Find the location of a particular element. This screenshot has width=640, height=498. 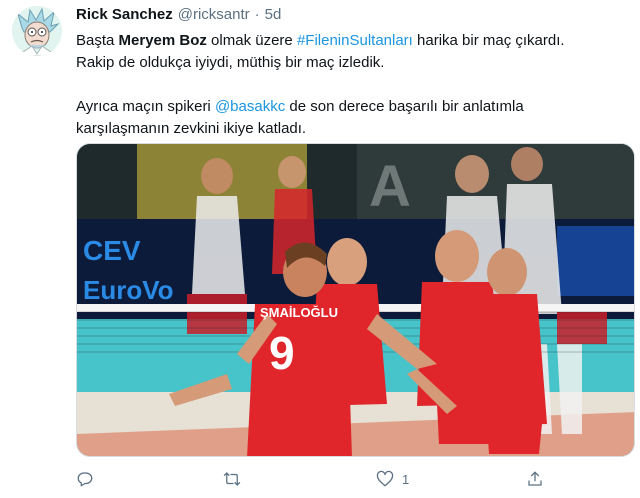

jersey-name: ŞMAİLOĞLU is located at coordinates (299, 312).